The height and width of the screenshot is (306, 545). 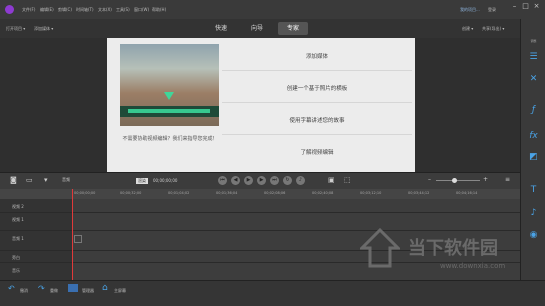 I want to click on zoom-in-icon: +, so click(x=485, y=179).